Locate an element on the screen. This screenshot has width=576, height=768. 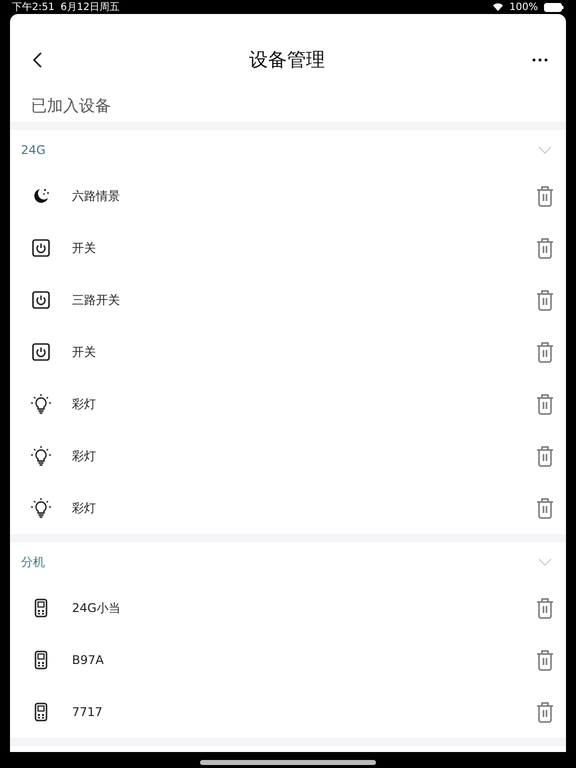
status-date: 6月12日周五 is located at coordinates (90, 7).